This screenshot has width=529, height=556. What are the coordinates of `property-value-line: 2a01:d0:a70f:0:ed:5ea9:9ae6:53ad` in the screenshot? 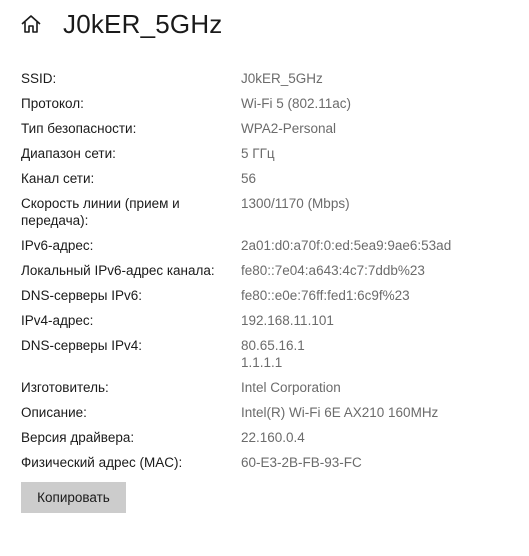 It's located at (346, 245).